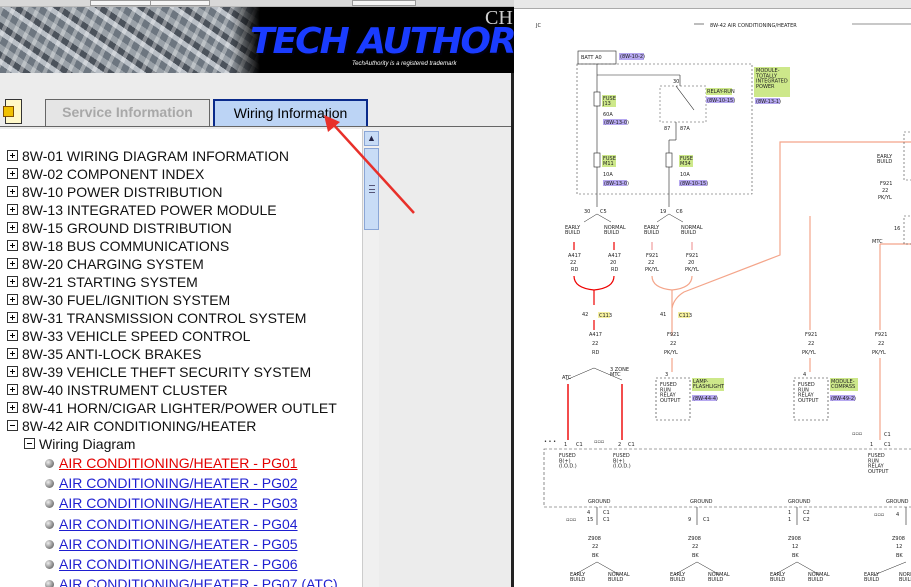  I want to click on svg-text: 10A, so click(608, 175).